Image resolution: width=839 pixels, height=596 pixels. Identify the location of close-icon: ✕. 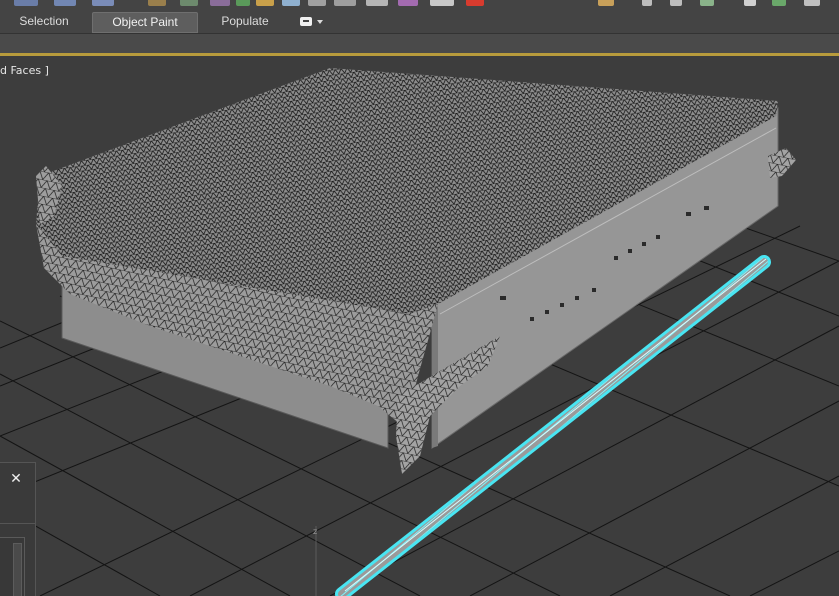
(16, 478).